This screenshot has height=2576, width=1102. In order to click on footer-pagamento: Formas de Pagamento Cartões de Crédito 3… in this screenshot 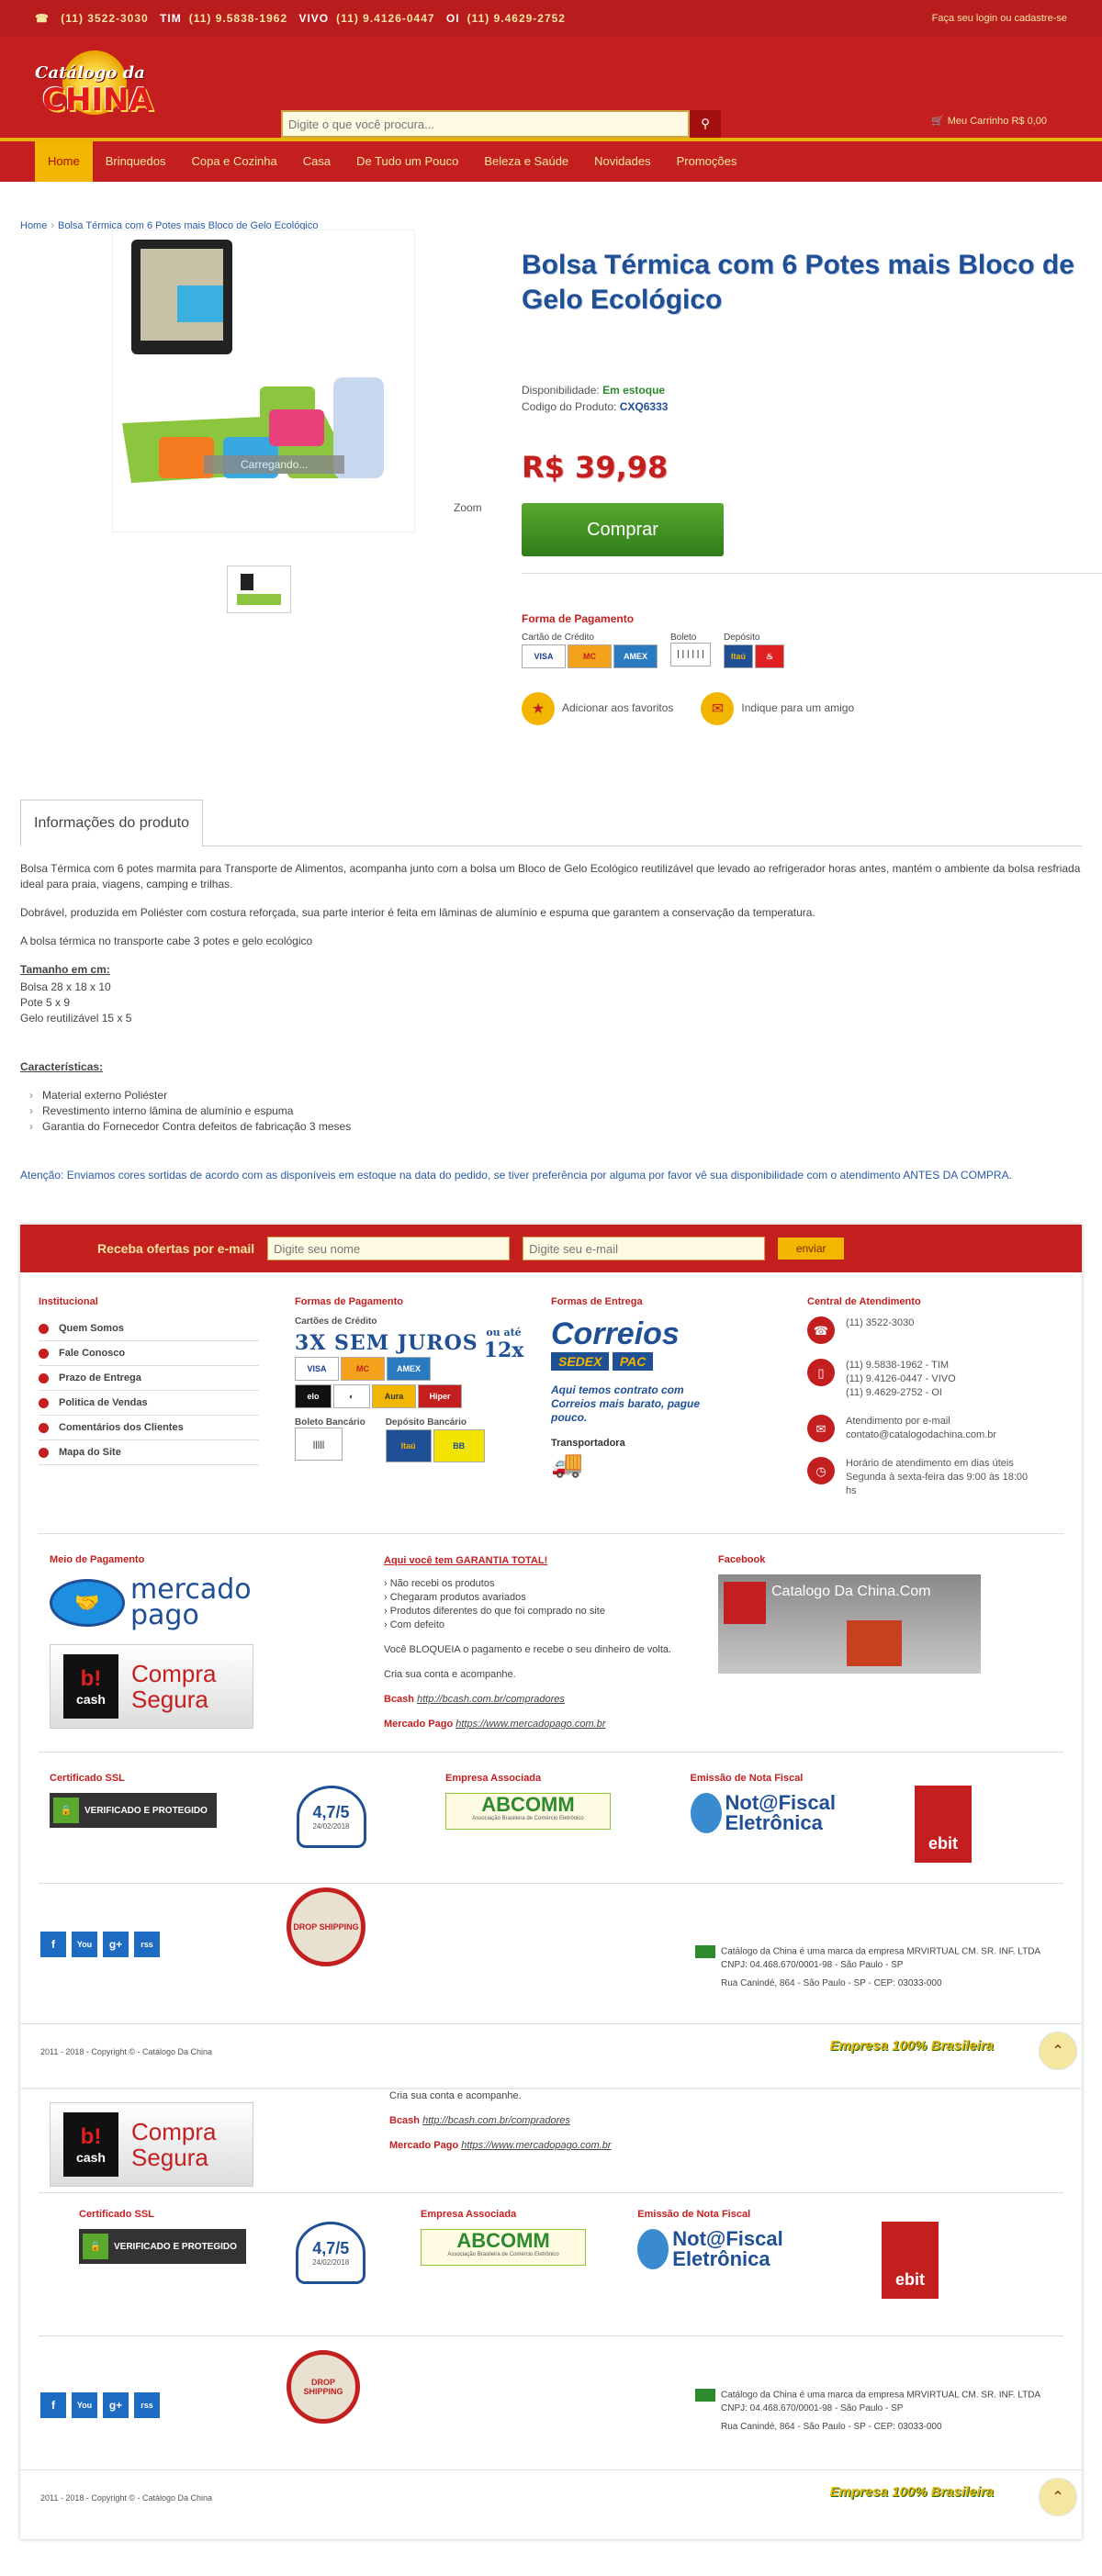, I will do `click(423, 1404)`.